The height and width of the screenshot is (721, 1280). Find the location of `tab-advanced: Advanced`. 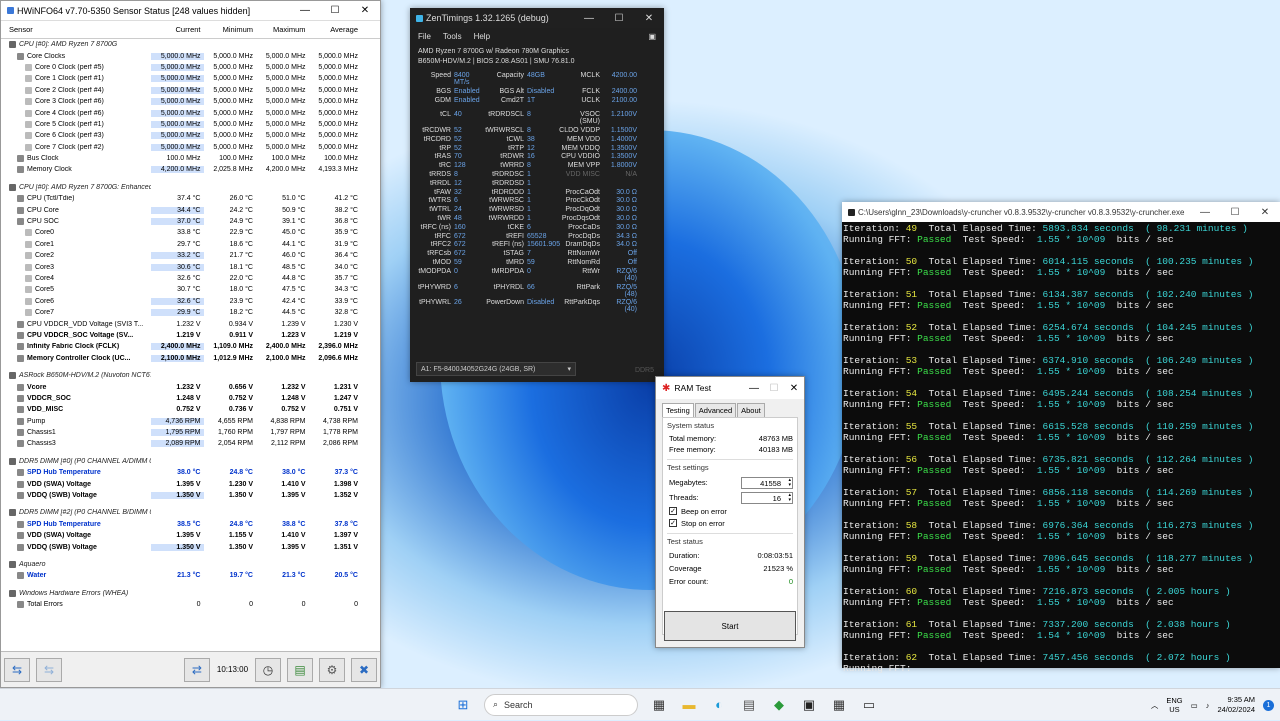

tab-advanced: Advanced is located at coordinates (715, 410).